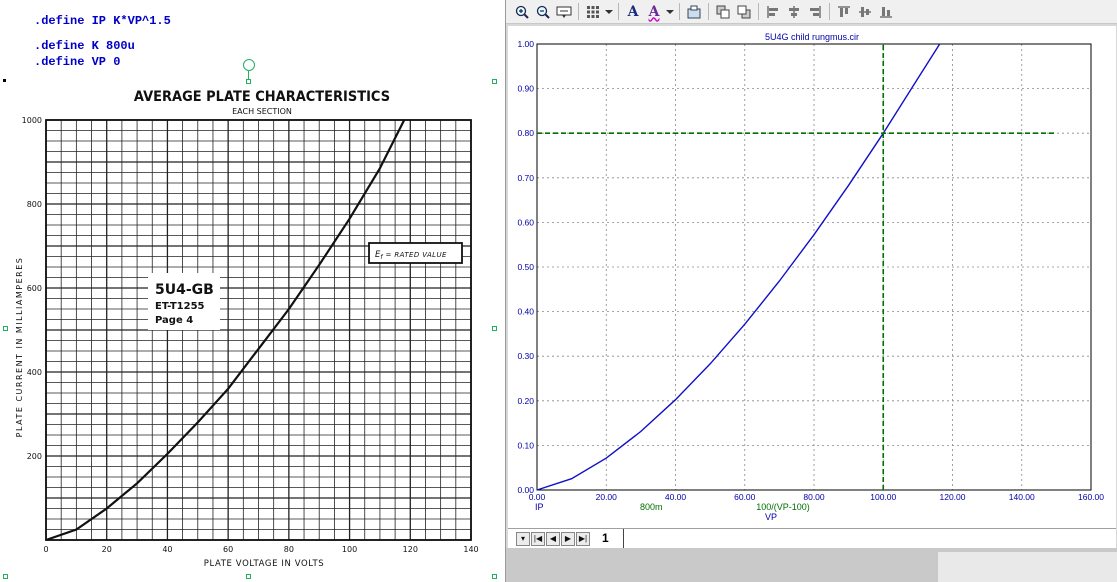  I want to click on tube-part-number: ET-T1255, so click(180, 306).